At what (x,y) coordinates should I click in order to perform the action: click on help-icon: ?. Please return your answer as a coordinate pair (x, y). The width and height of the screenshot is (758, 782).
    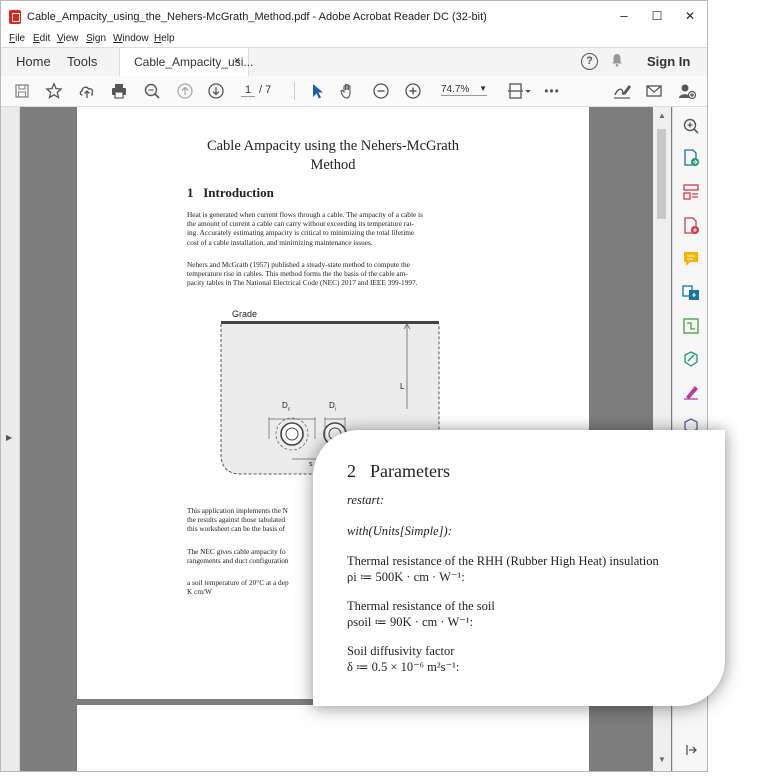
    Looking at the image, I should click on (589, 61).